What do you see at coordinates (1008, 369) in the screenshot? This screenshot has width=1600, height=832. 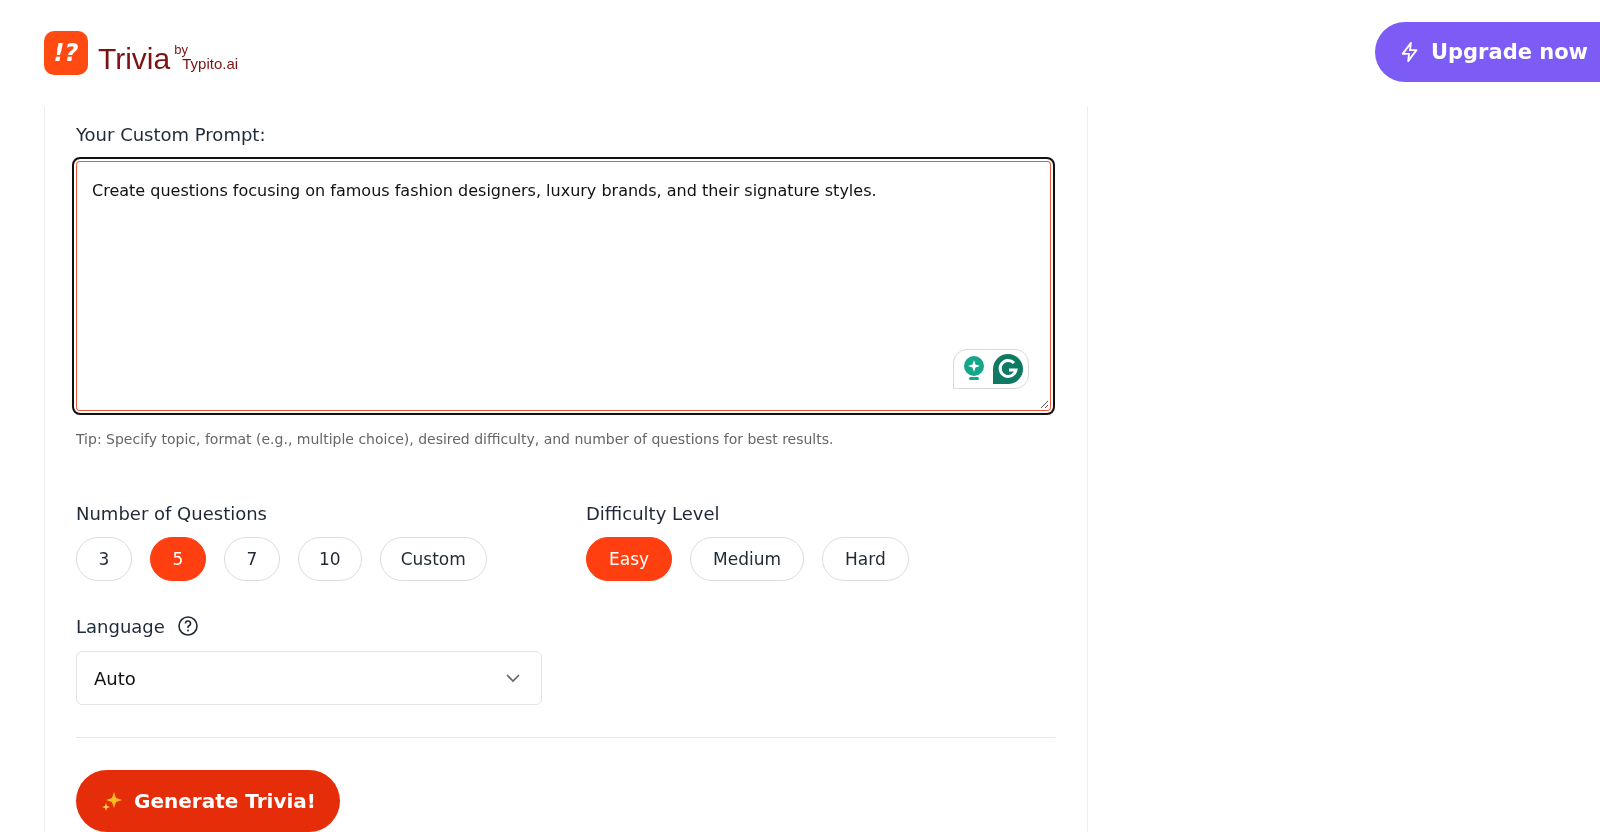 I see `grammarly-icon` at bounding box center [1008, 369].